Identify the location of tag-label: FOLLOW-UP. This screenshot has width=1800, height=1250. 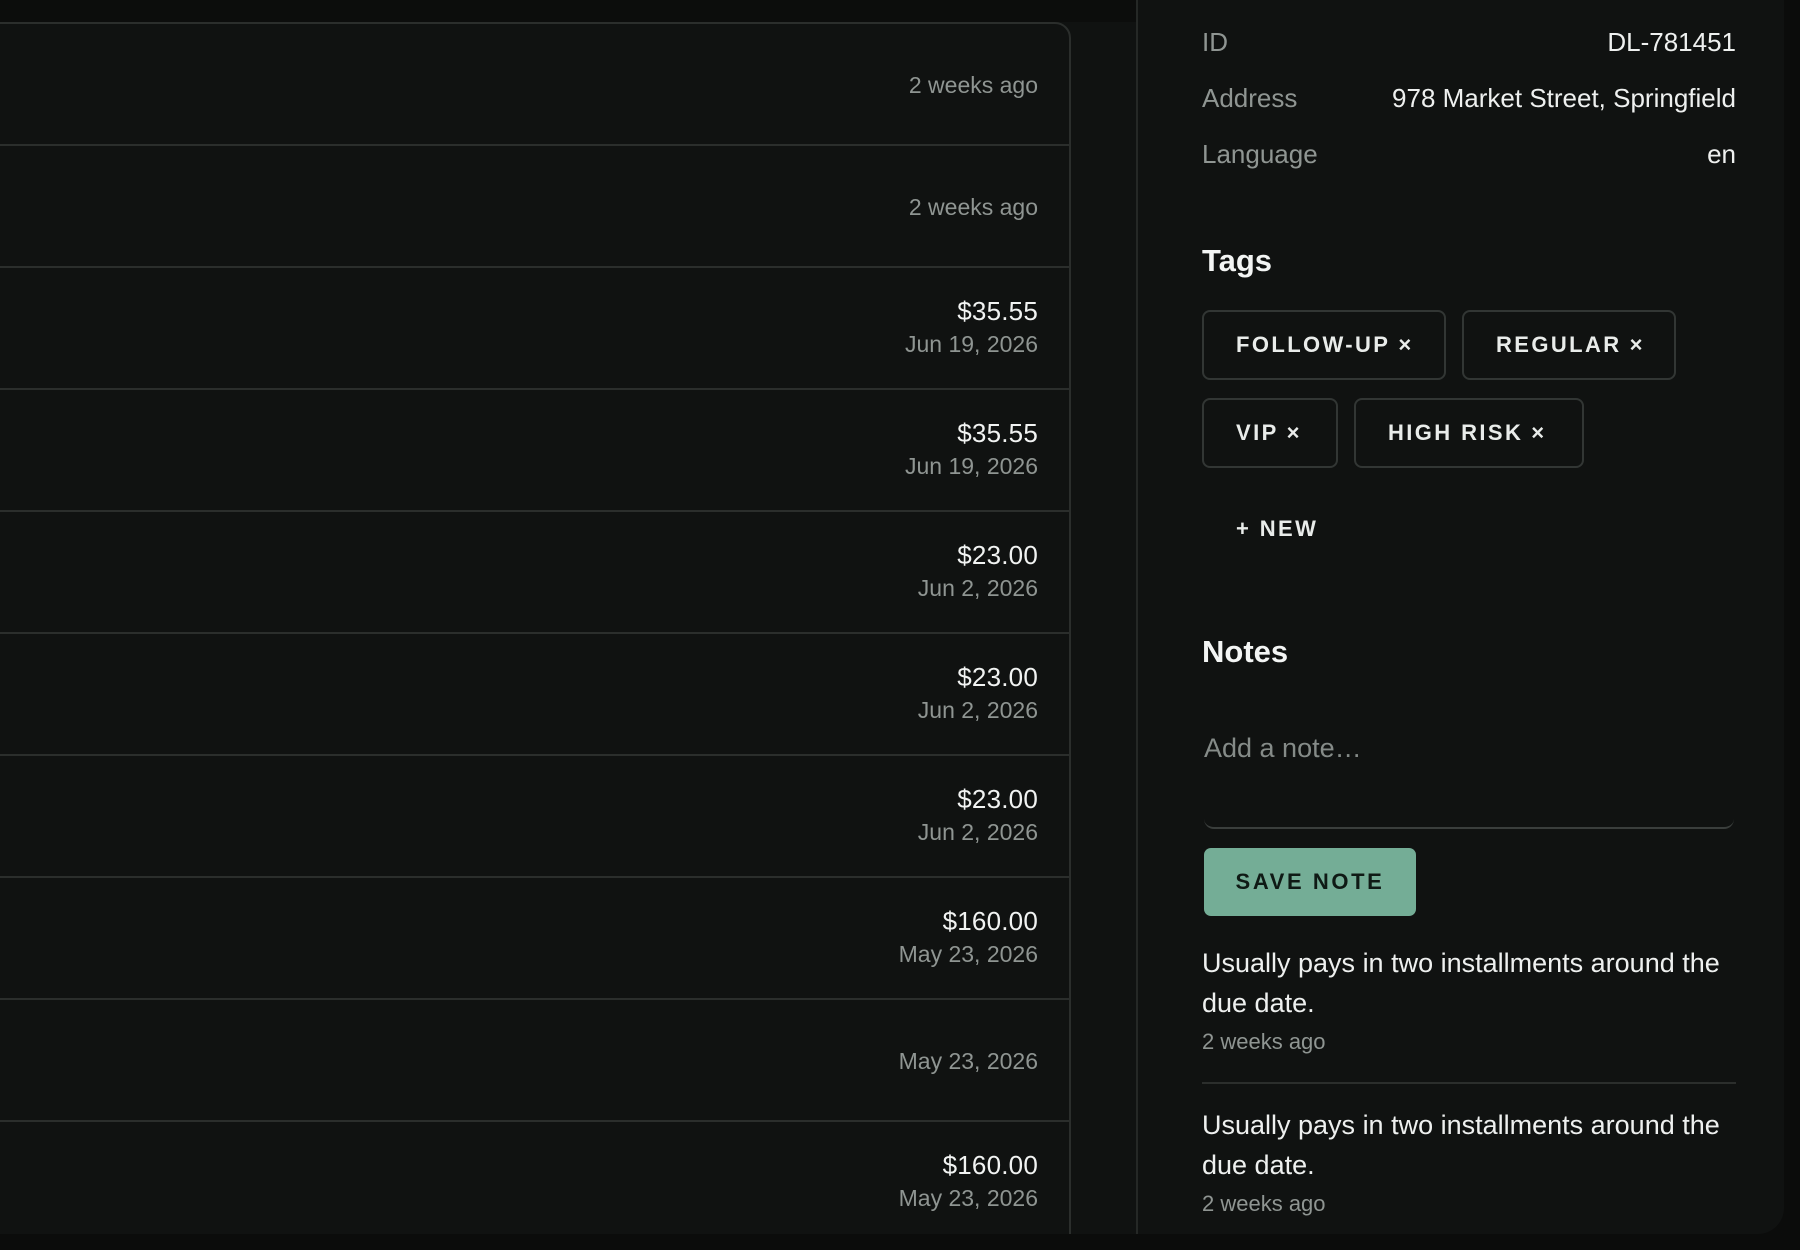
(1313, 344).